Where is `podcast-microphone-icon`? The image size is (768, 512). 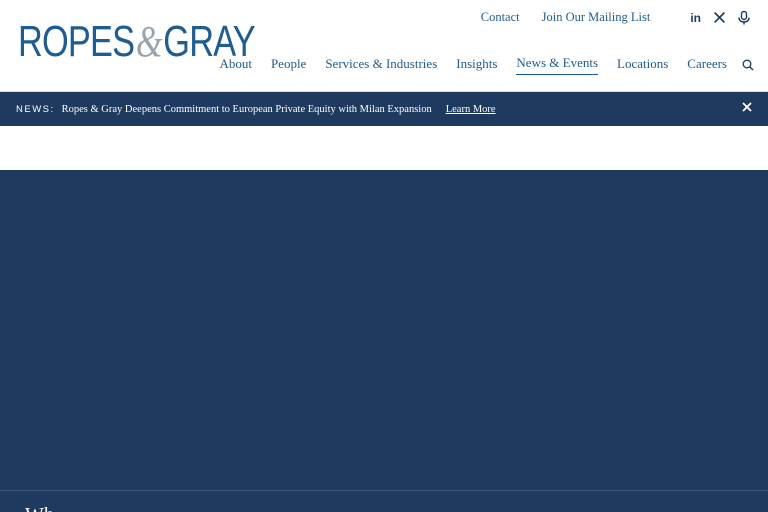
podcast-microphone-icon is located at coordinates (744, 17).